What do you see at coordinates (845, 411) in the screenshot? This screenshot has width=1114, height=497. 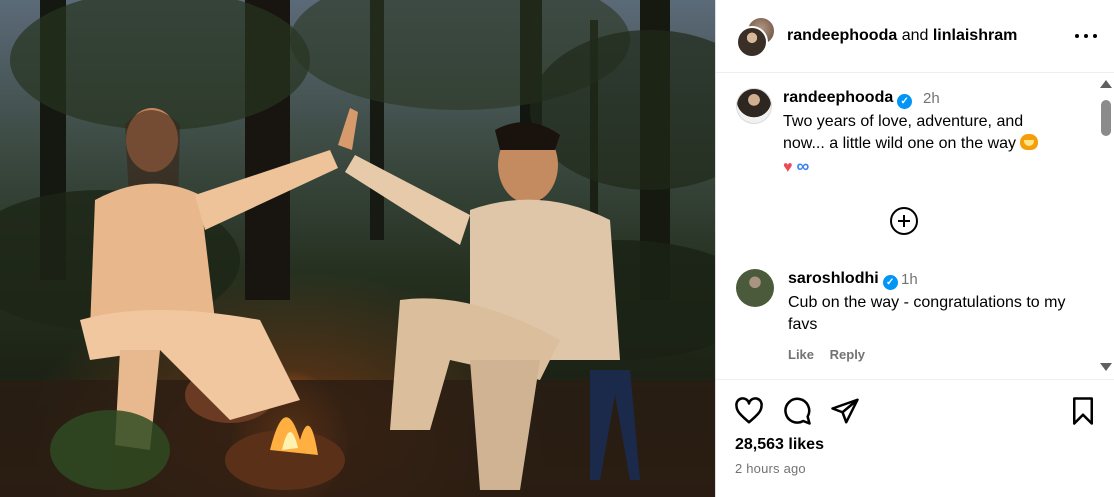 I see `share-icon` at bounding box center [845, 411].